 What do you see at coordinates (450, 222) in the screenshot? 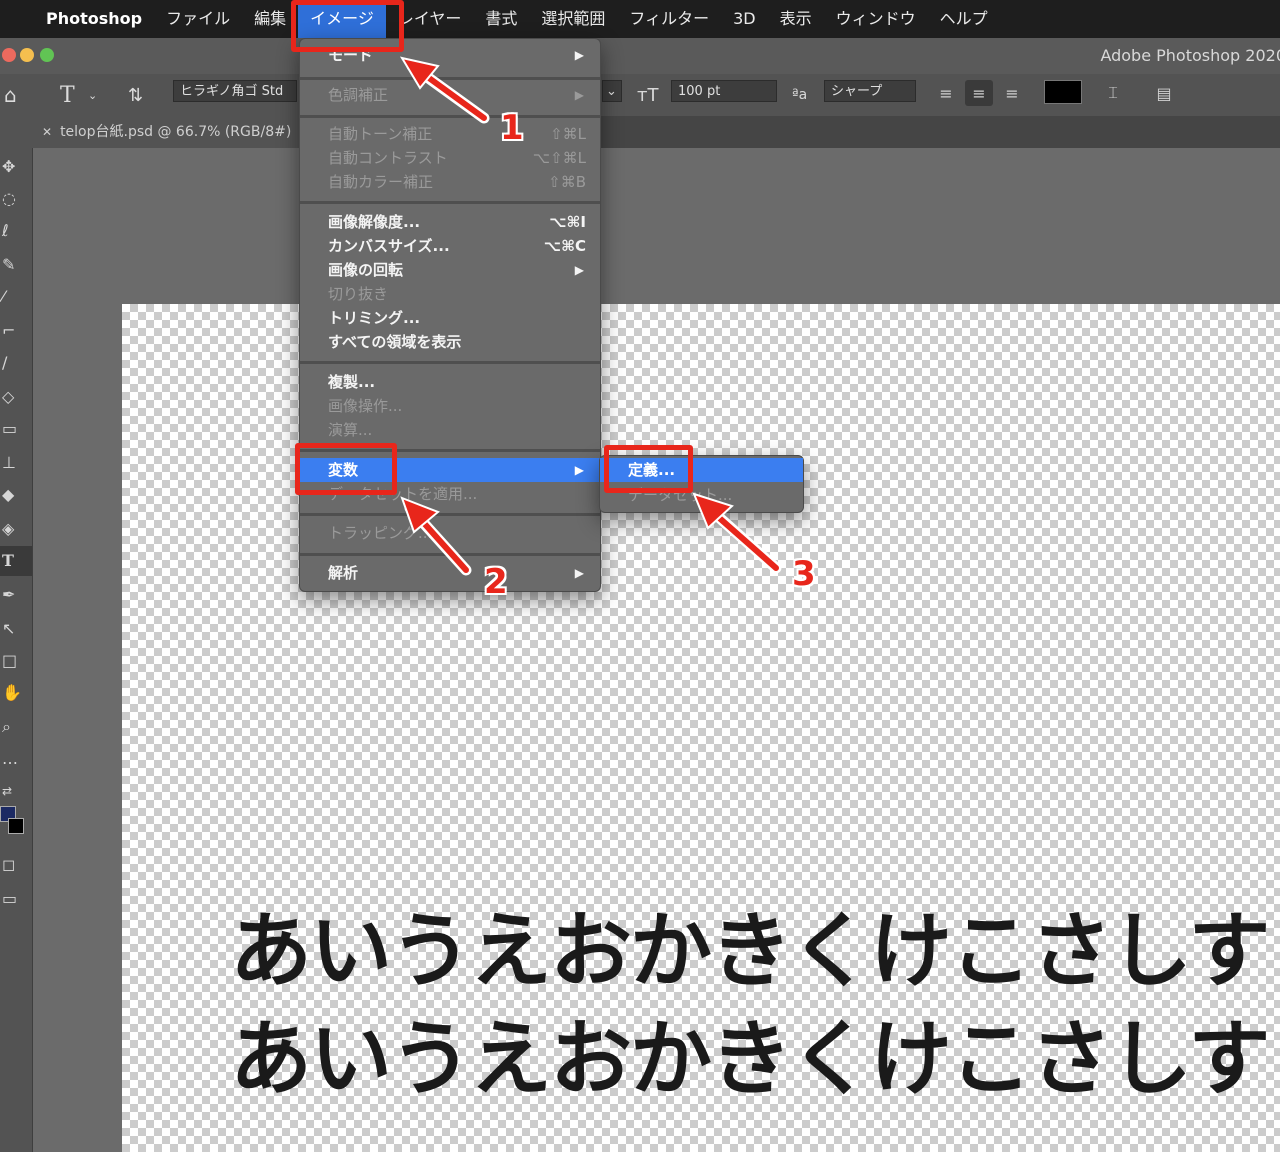
I see `menu-item-image-size: 画像解像度... ⌥⌘I` at bounding box center [450, 222].